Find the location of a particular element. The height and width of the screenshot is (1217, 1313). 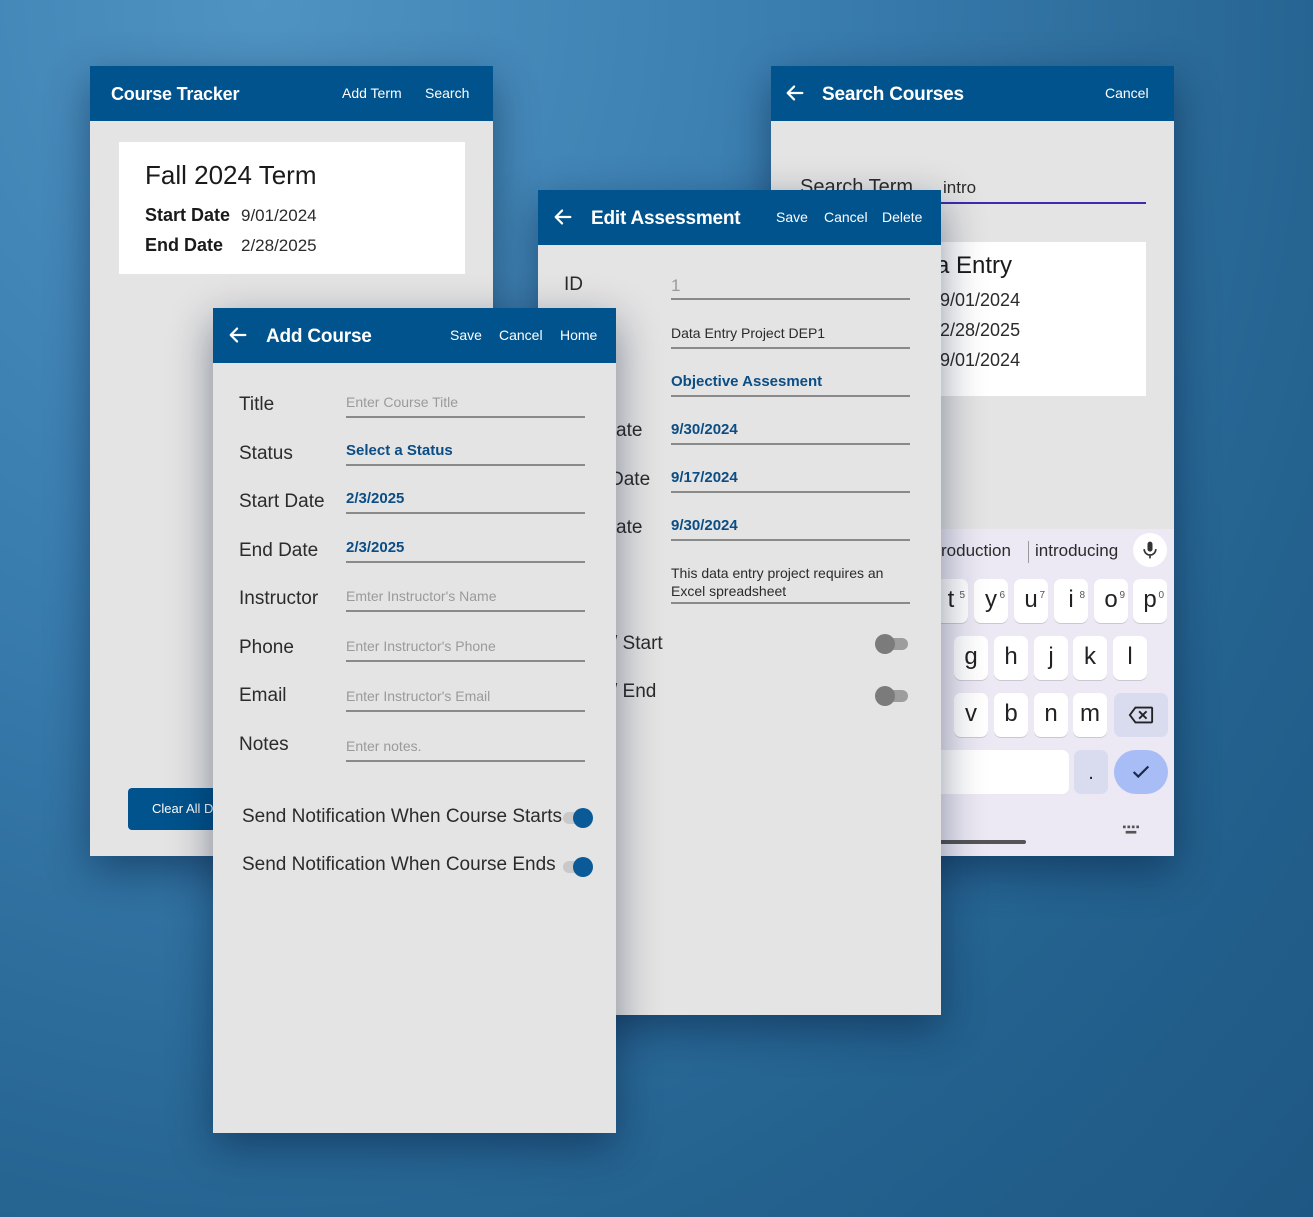

key-number: 8 is located at coordinates (1082, 595).